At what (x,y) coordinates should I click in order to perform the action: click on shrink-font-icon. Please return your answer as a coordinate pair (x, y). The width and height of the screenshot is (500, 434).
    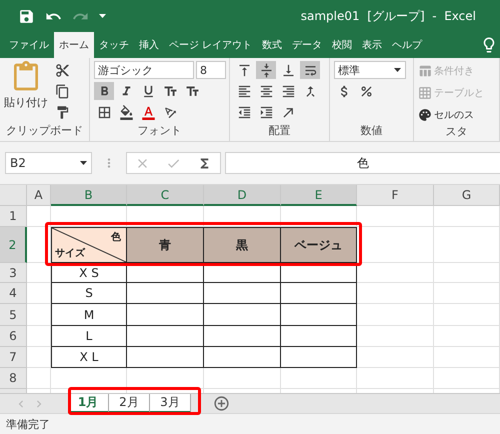
    Looking at the image, I should click on (192, 91).